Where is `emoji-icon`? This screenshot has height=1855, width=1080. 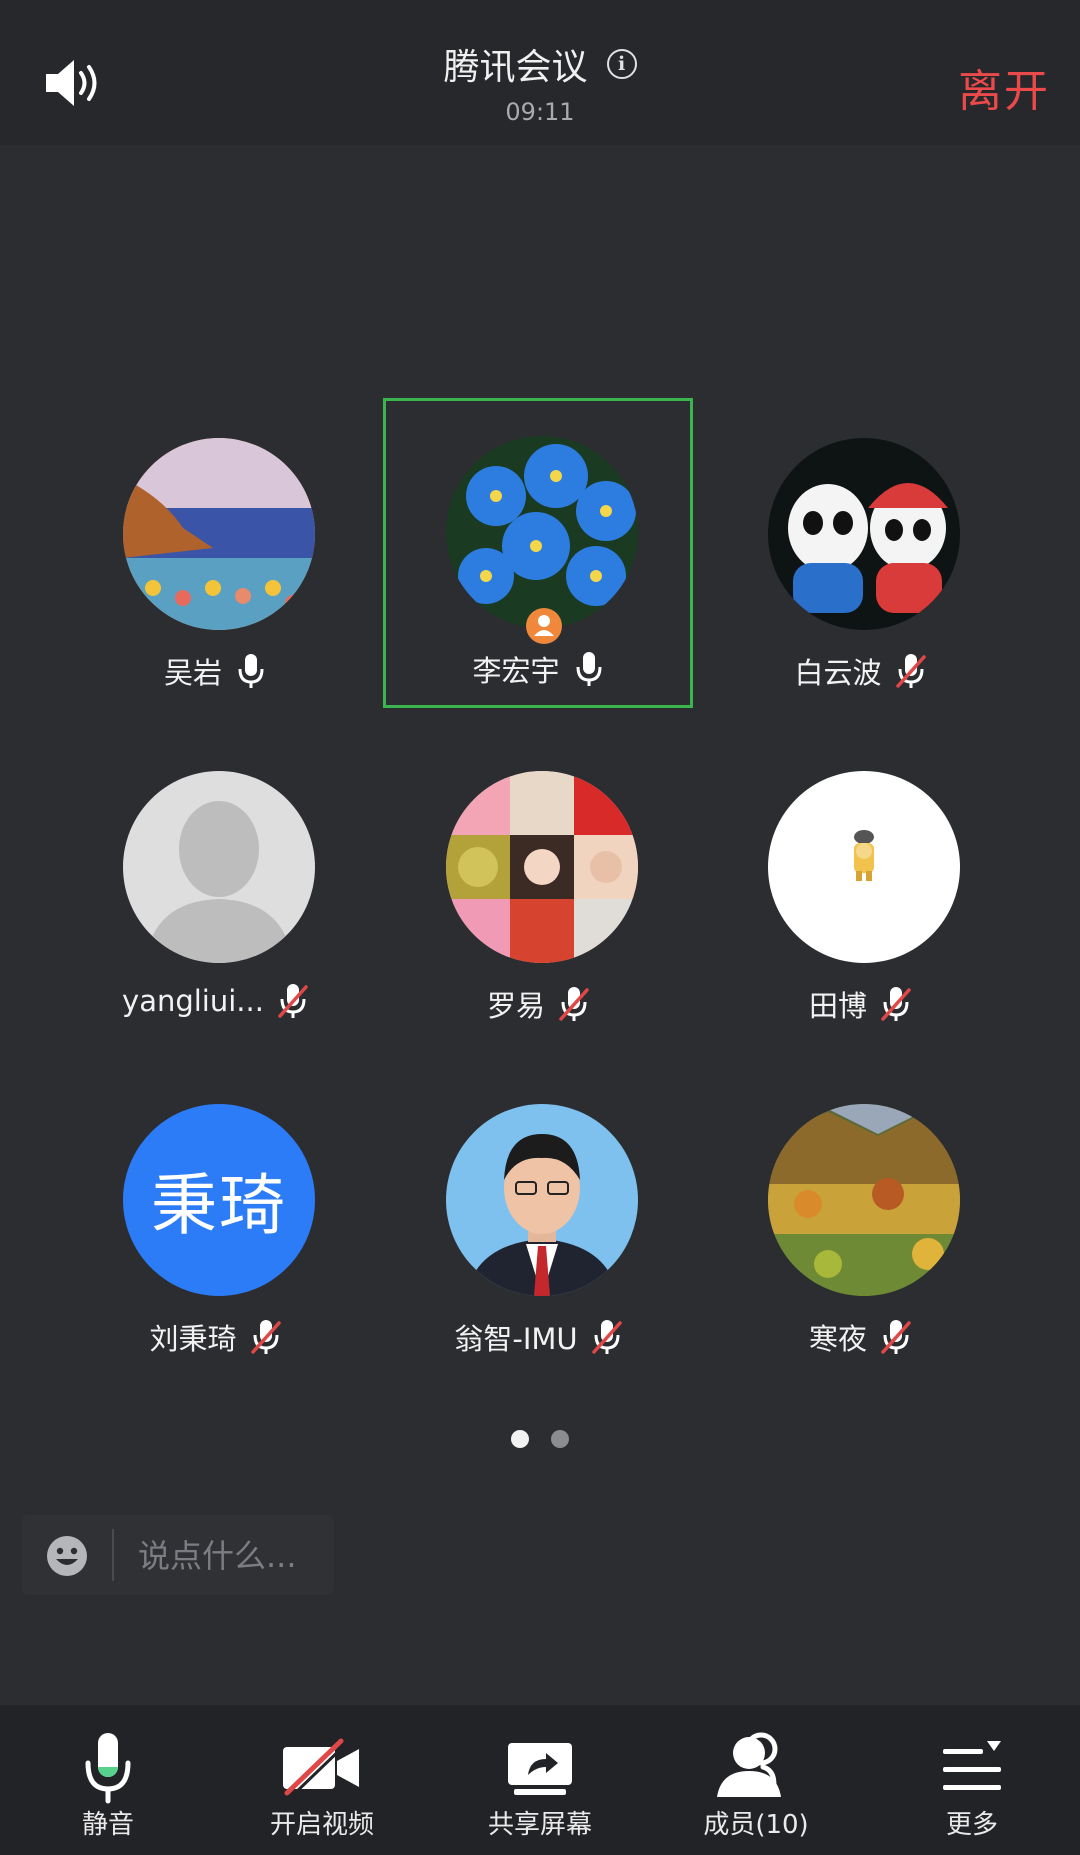
emoji-icon is located at coordinates (67, 1556).